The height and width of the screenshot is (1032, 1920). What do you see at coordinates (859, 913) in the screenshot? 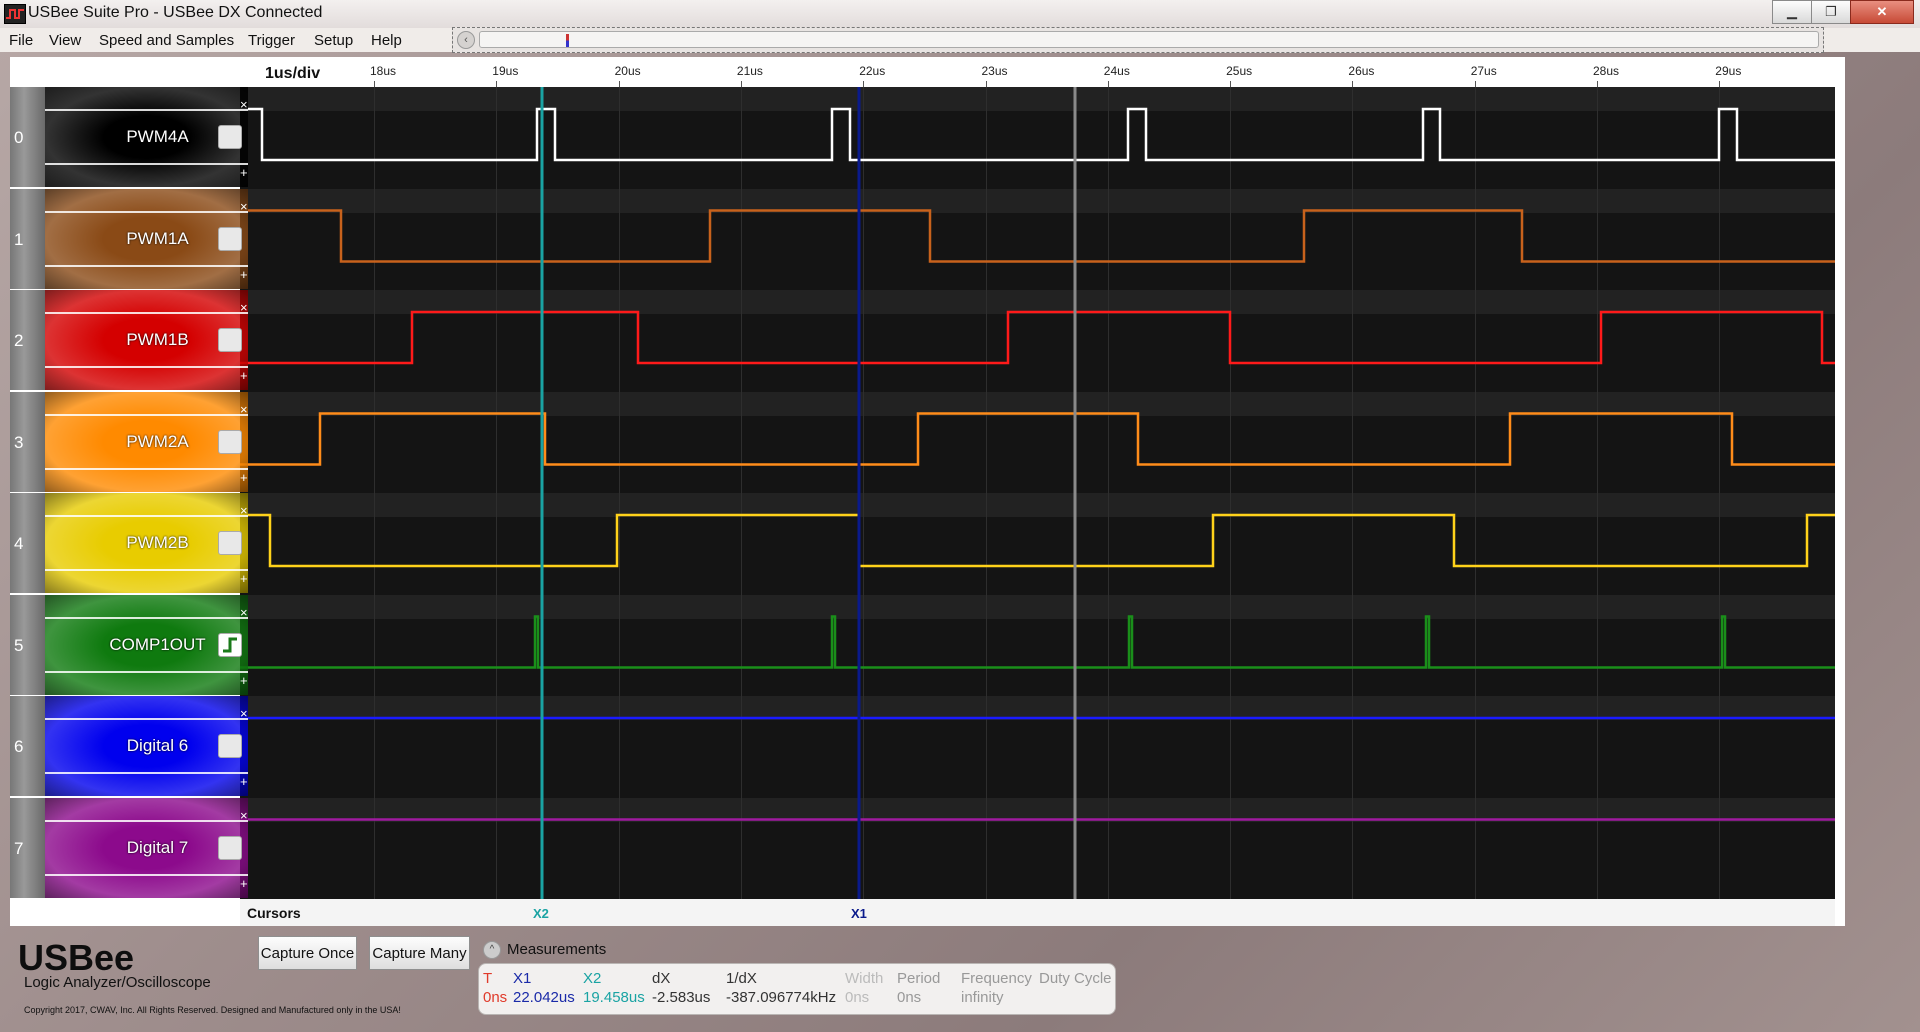
I see `cursor-x1-label: X1` at bounding box center [859, 913].